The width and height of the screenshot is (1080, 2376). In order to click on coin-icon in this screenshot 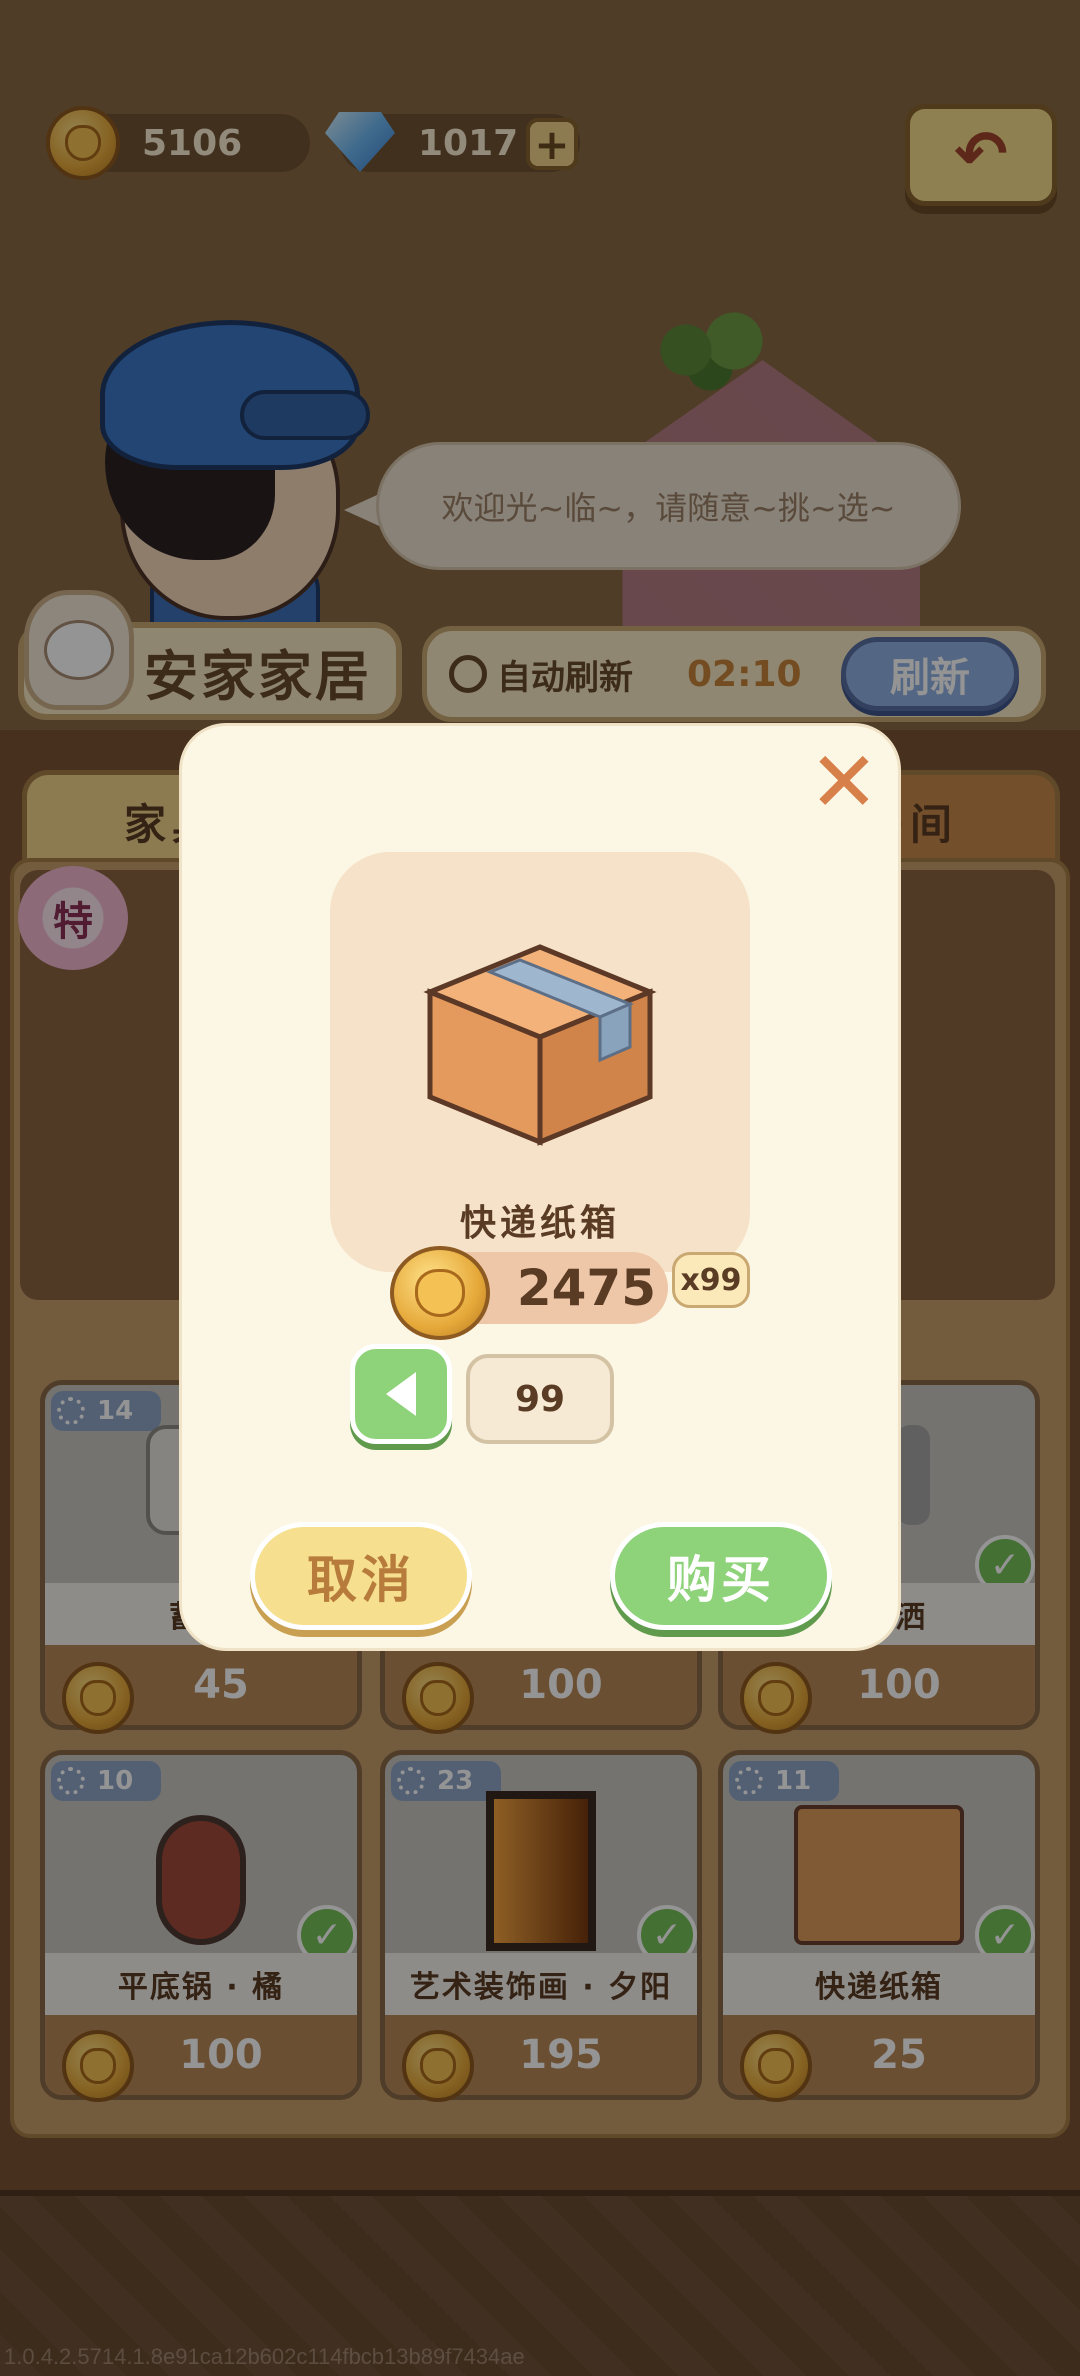, I will do `click(440, 1293)`.